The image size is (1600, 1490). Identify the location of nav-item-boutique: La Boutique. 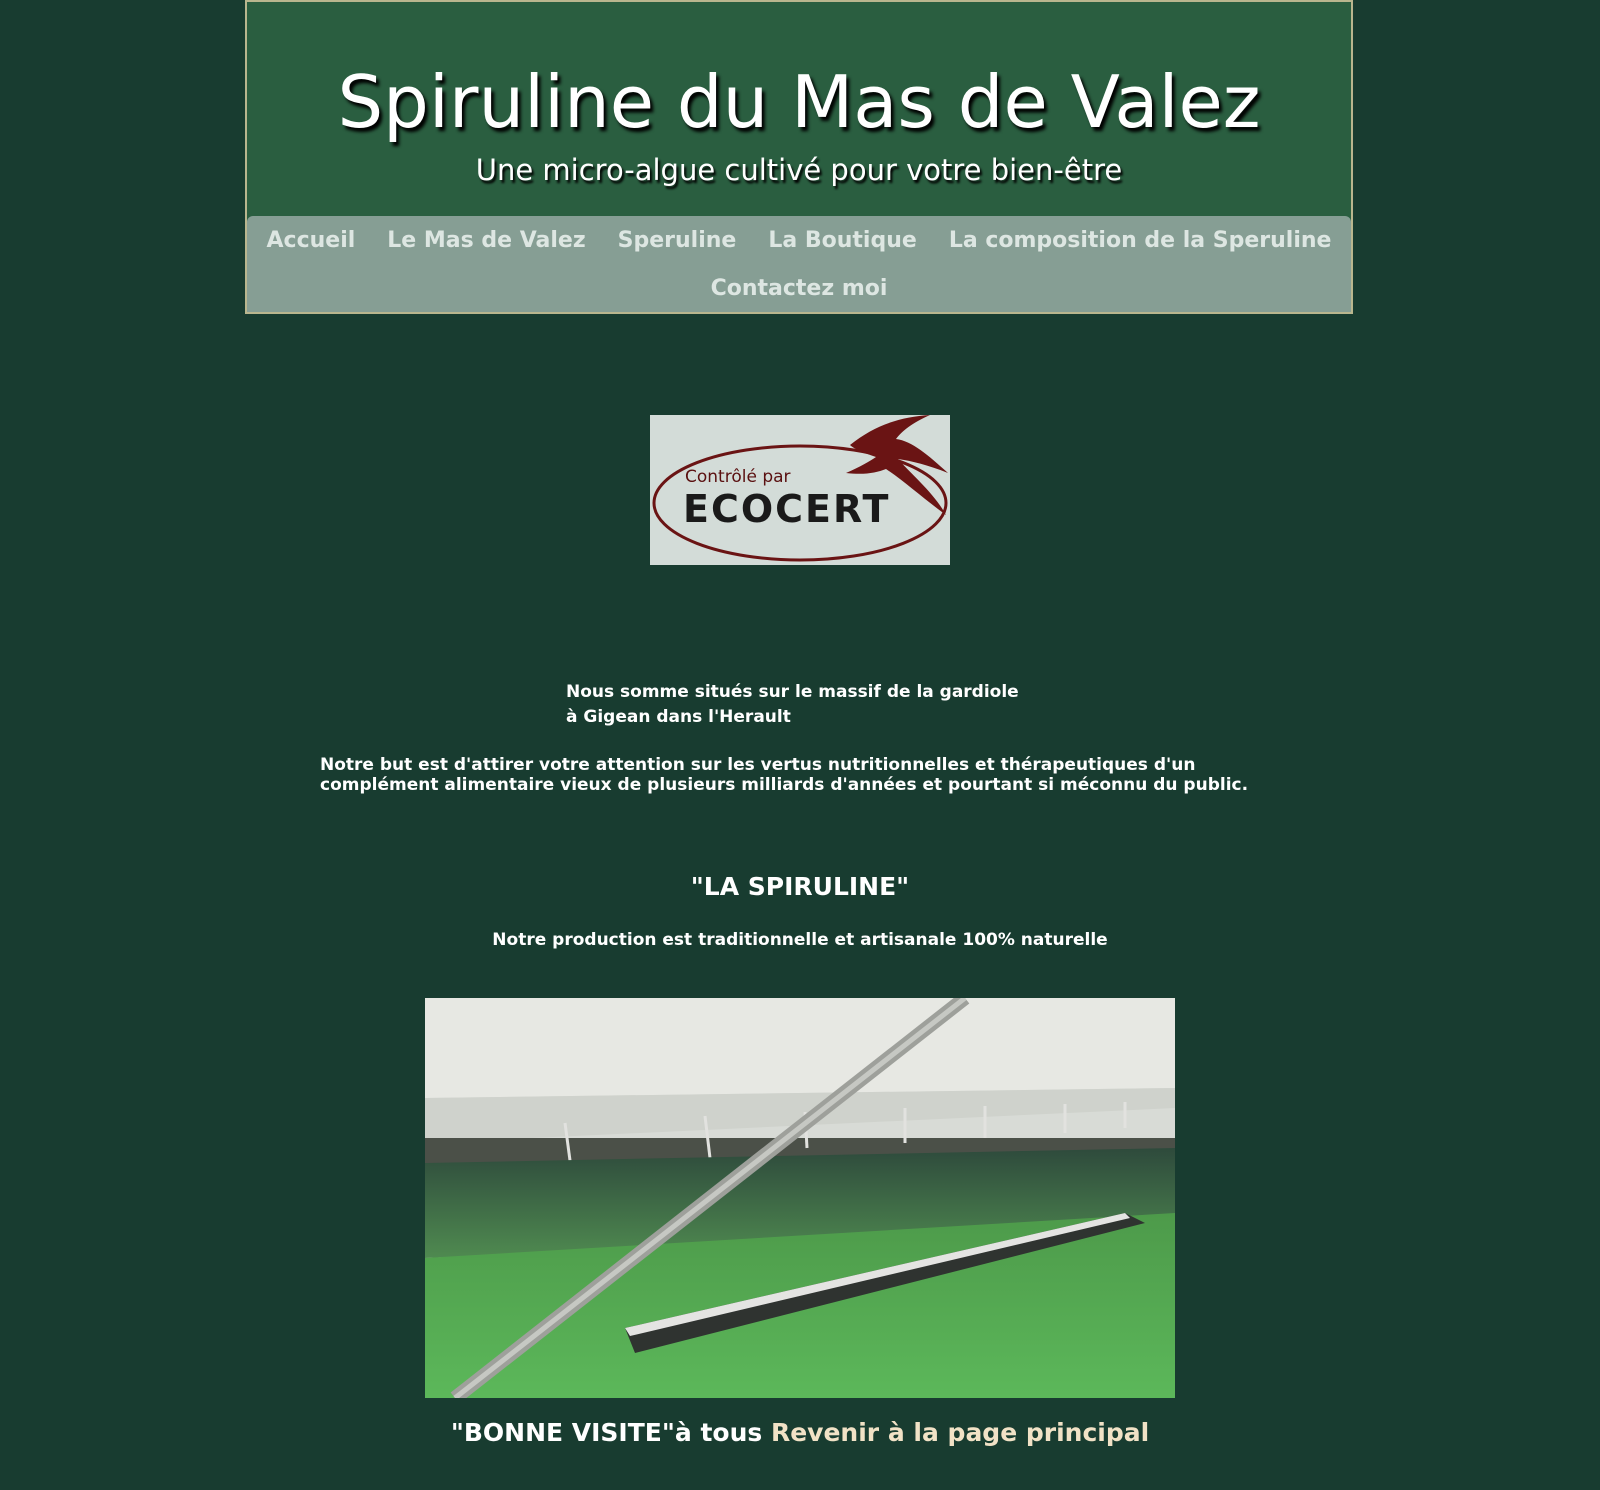
(842, 240).